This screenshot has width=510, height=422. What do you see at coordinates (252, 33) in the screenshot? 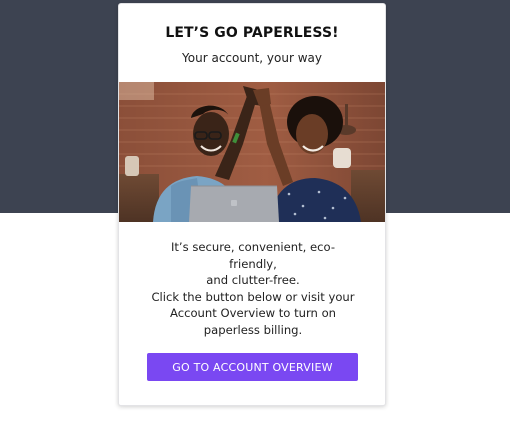
I see `card-headline: LET’S GO PAPERLESS!` at bounding box center [252, 33].